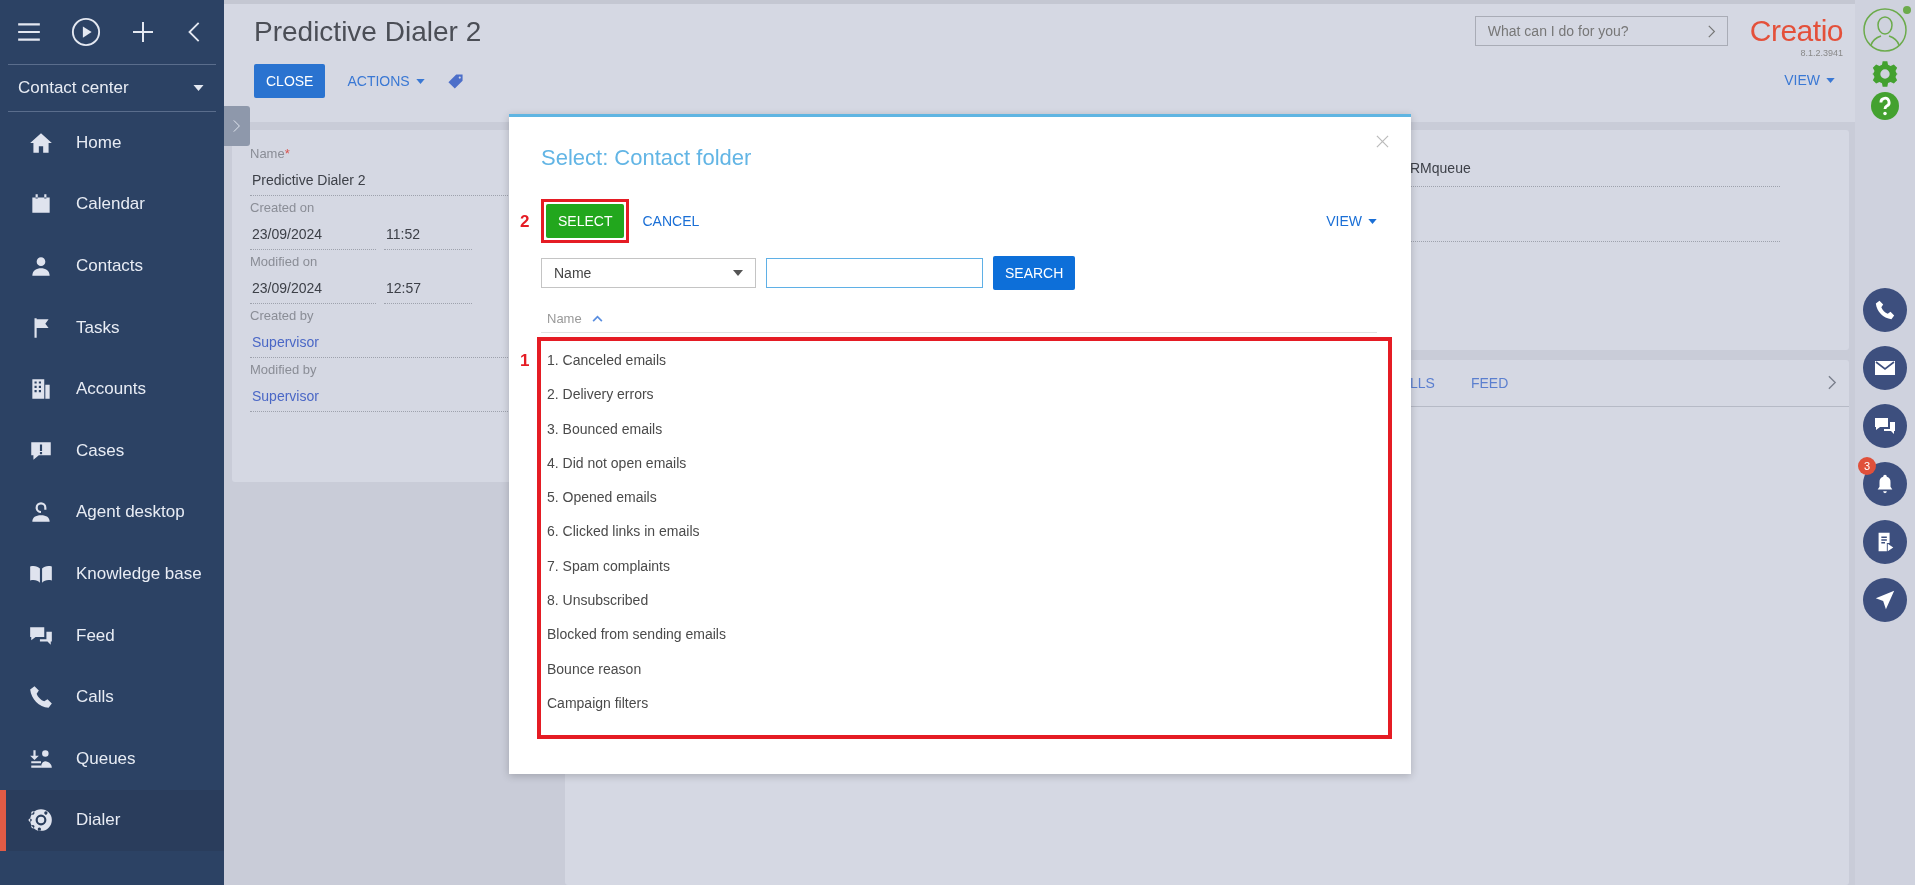 The height and width of the screenshot is (885, 1915). I want to click on workplace-dropdown: Contact center, so click(112, 88).